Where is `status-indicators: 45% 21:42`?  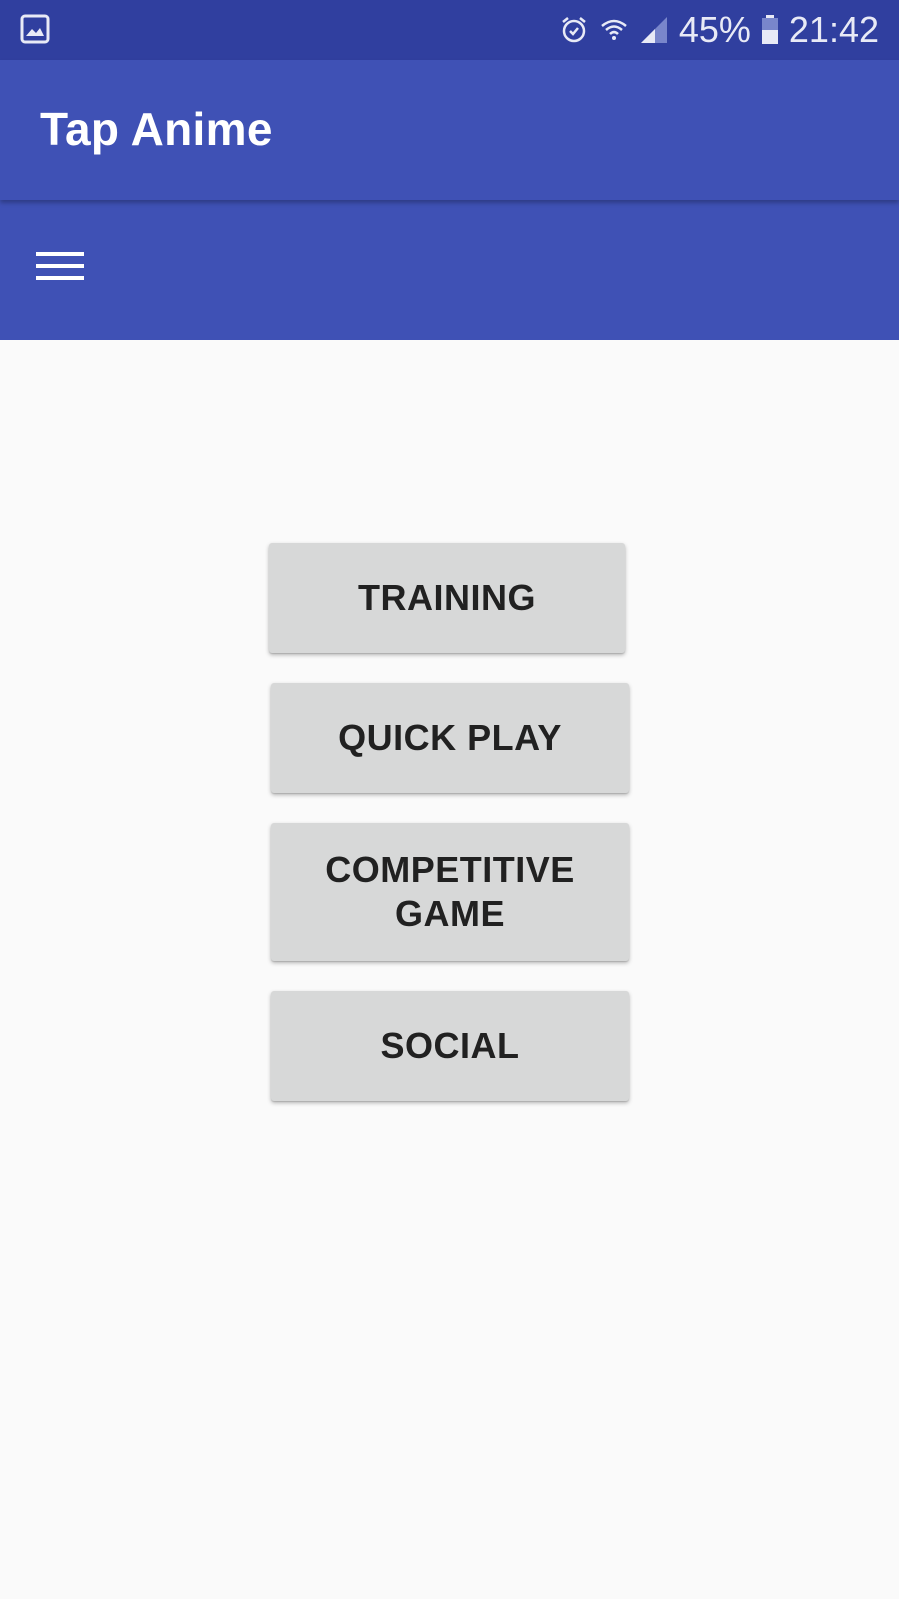 status-indicators: 45% 21:42 is located at coordinates (719, 30).